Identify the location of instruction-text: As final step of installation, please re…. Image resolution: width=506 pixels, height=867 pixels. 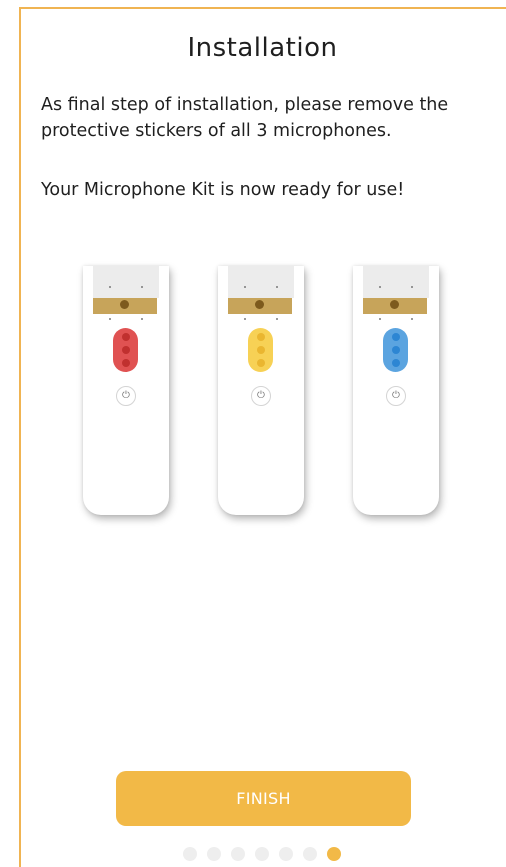
(245, 118).